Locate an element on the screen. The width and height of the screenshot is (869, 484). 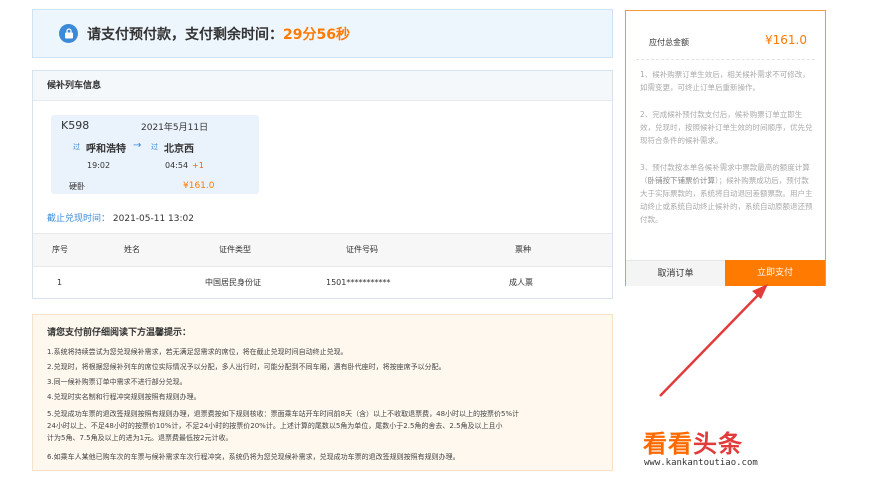
watermark: 看看头条 www.kankantoutiao.com is located at coordinates (743, 451).